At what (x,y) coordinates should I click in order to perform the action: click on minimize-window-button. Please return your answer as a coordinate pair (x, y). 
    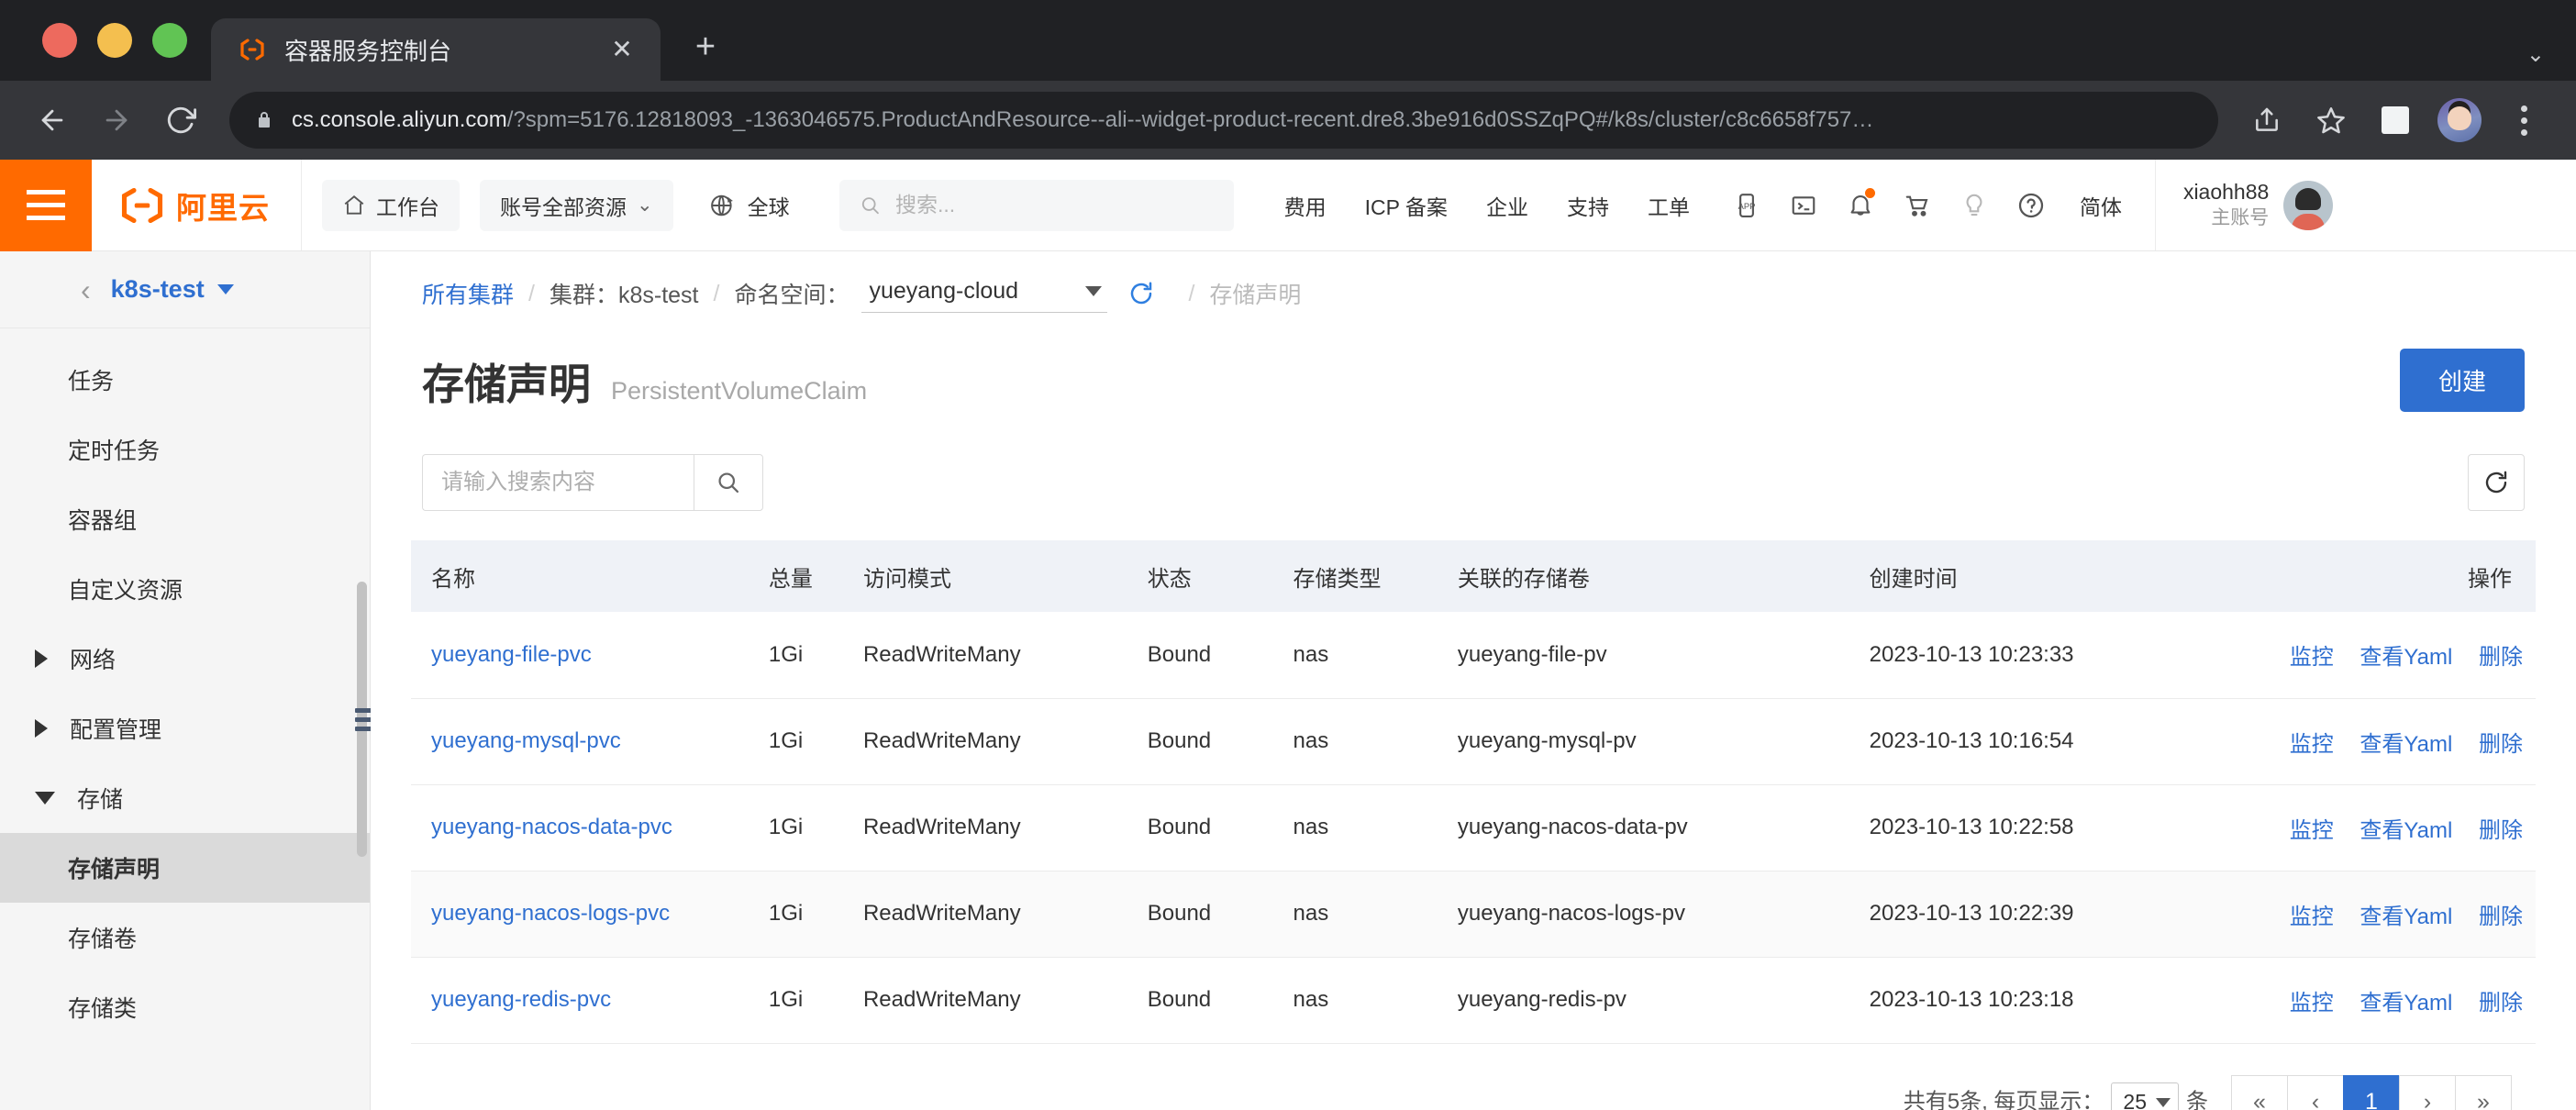
    Looking at the image, I should click on (114, 40).